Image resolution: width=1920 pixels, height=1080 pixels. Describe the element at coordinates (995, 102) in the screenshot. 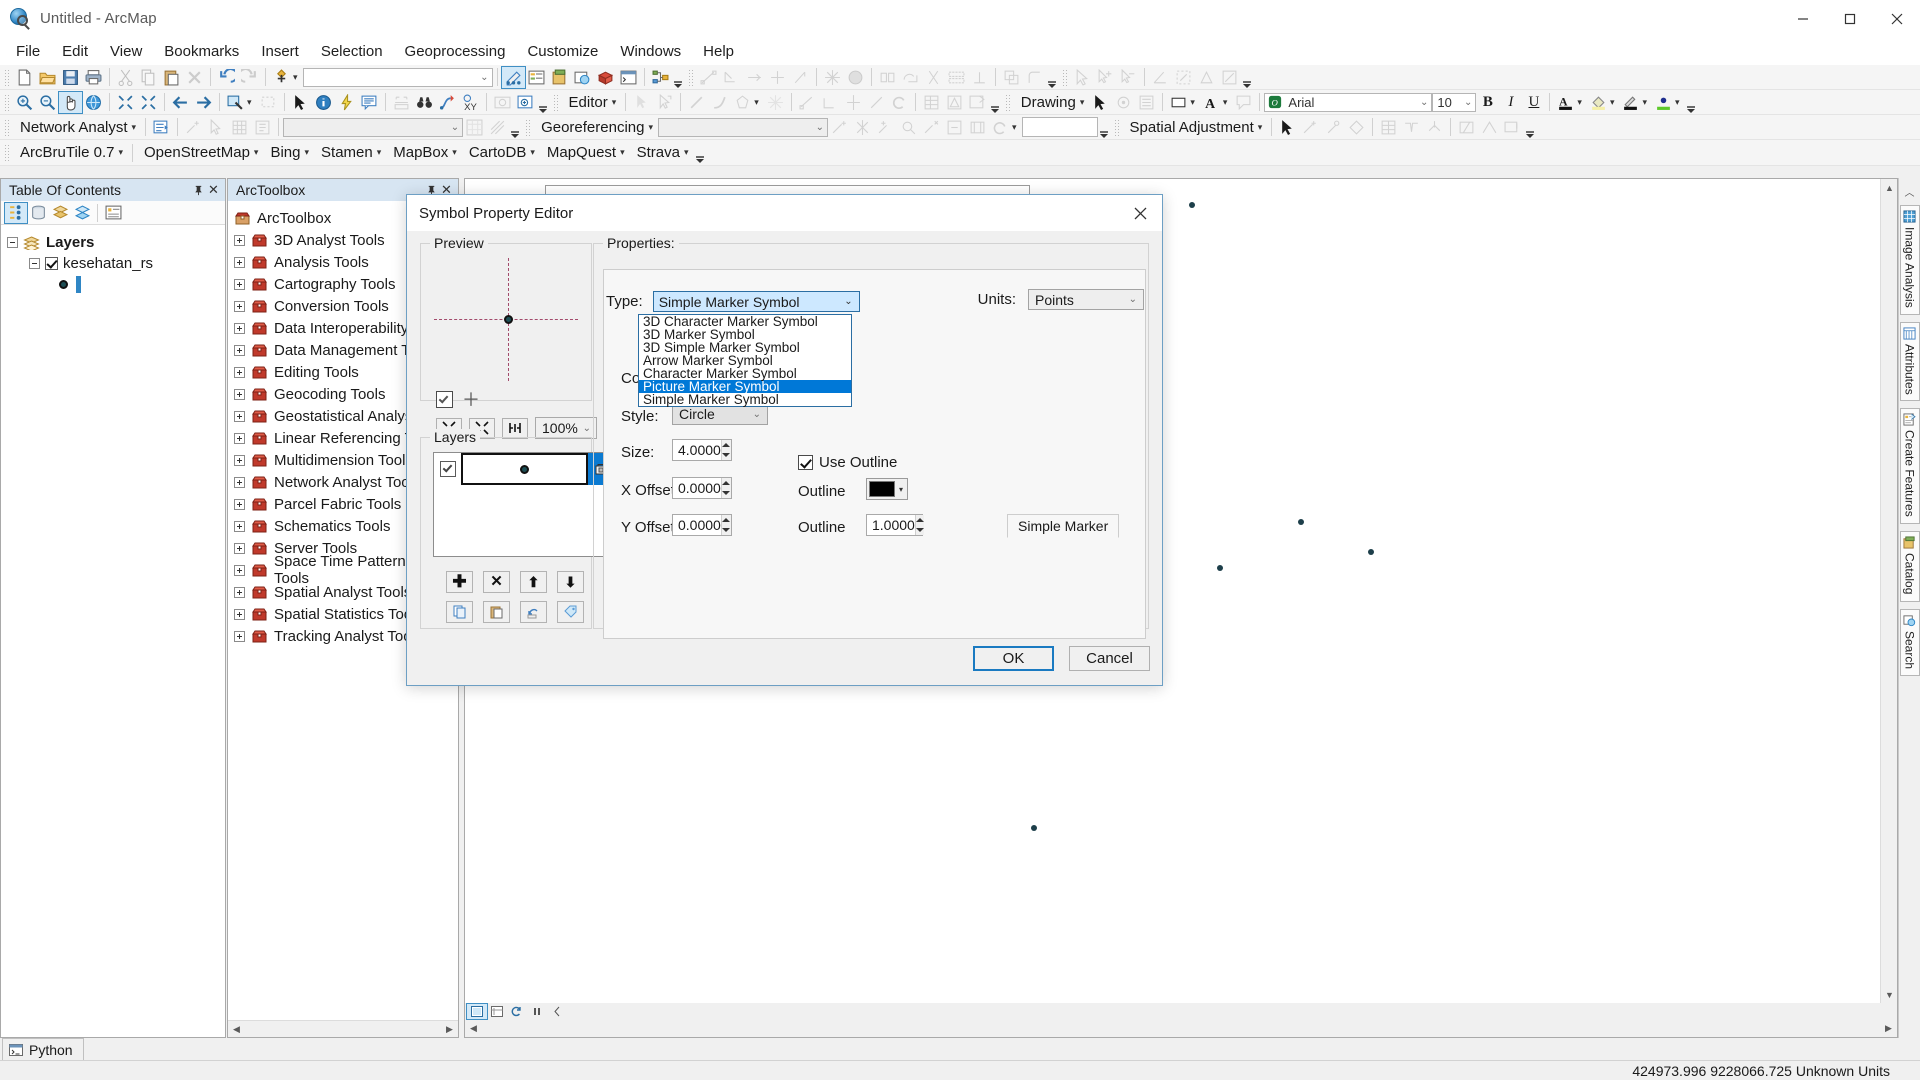

I see `editor-toolbar-overflow` at that location.